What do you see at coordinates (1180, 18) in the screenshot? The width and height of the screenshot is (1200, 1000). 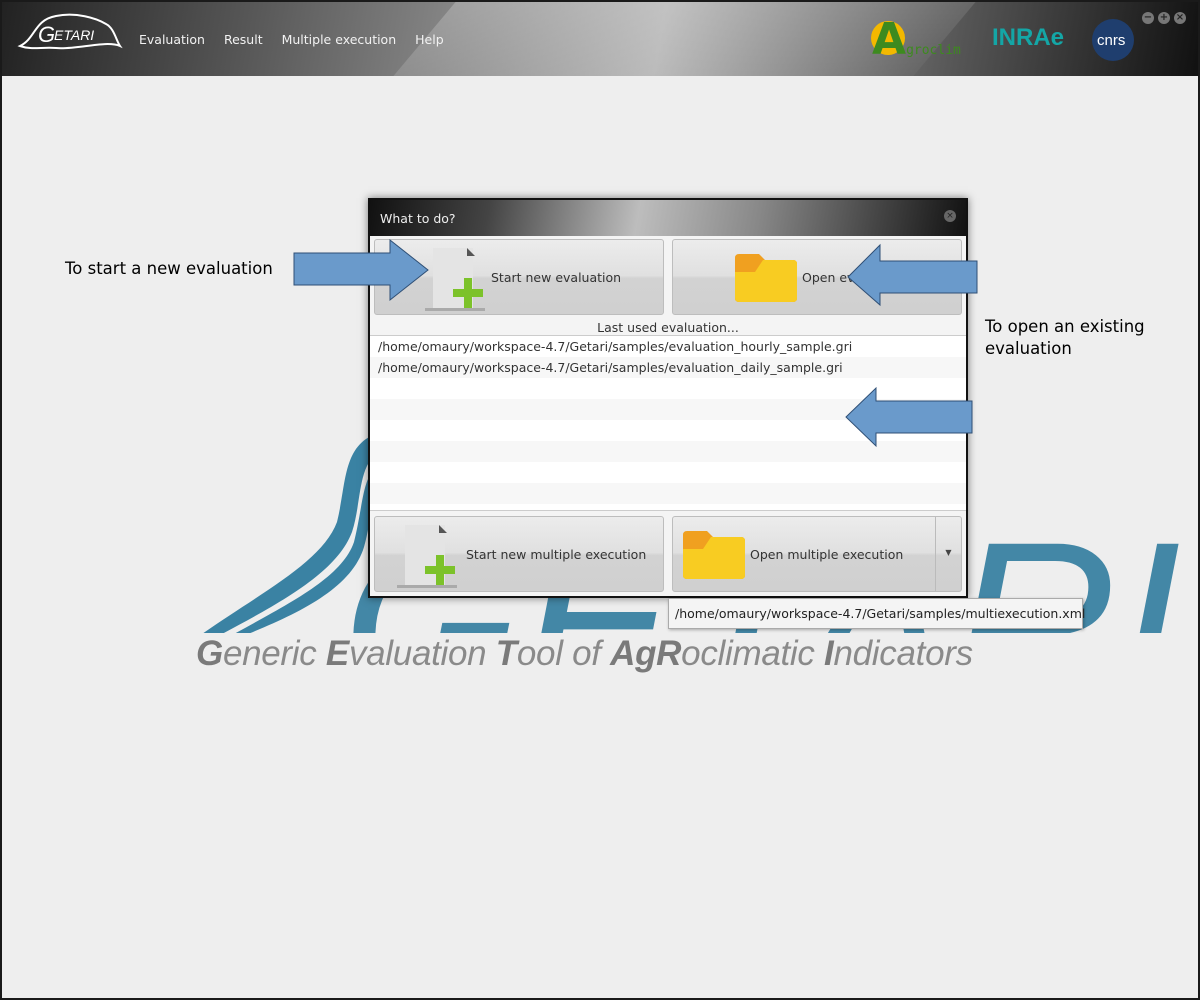 I see `close-icon: ×` at bounding box center [1180, 18].